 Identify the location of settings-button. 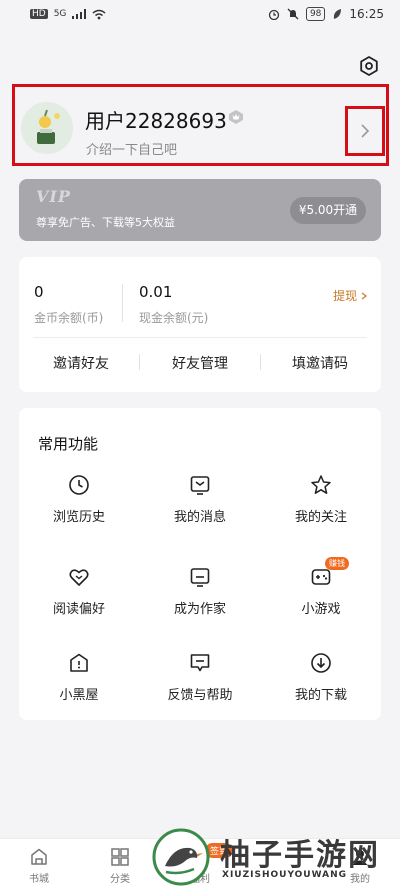
(369, 66).